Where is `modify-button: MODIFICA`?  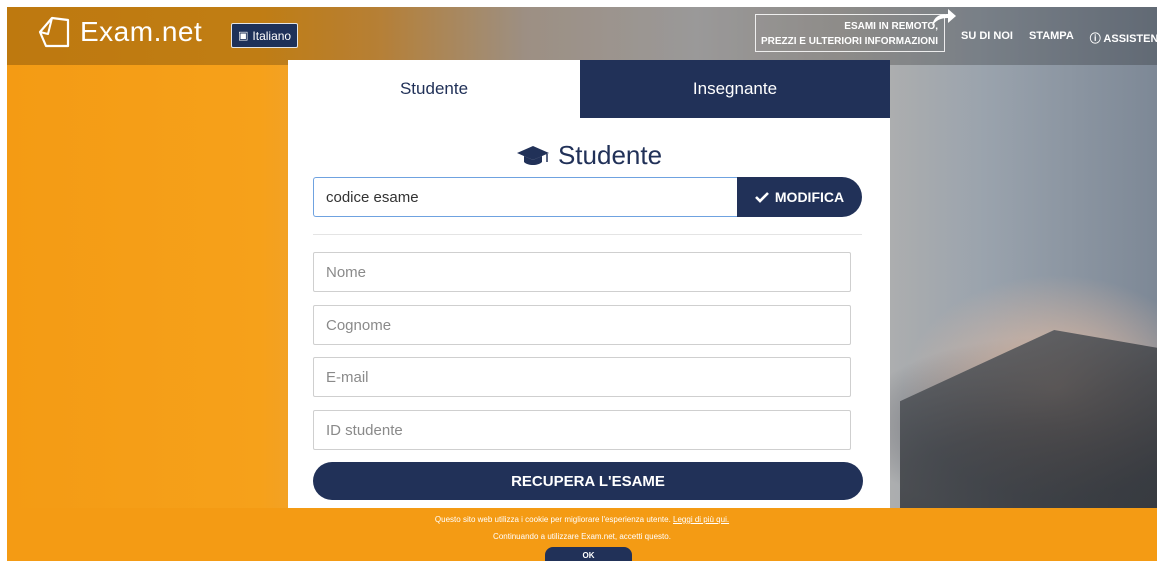 modify-button: MODIFICA is located at coordinates (799, 197).